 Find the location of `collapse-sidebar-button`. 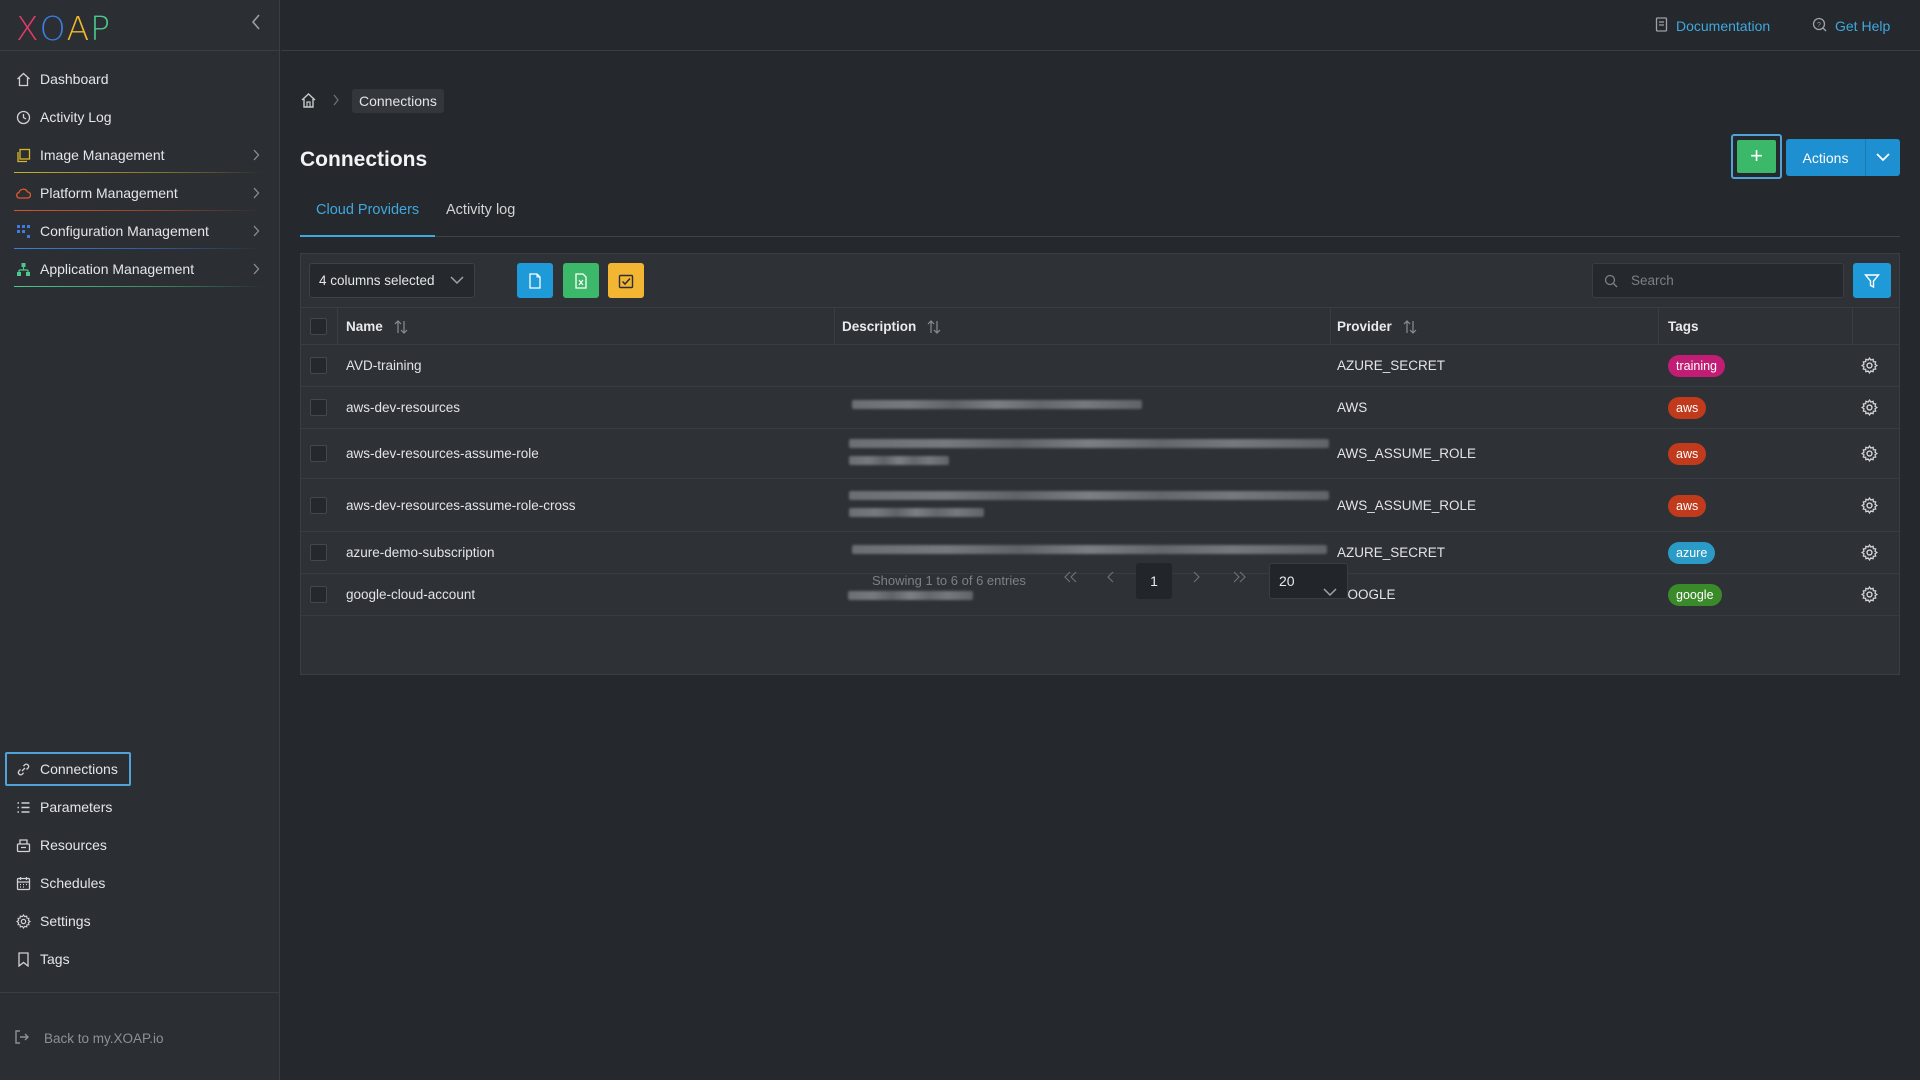

collapse-sidebar-button is located at coordinates (256, 24).